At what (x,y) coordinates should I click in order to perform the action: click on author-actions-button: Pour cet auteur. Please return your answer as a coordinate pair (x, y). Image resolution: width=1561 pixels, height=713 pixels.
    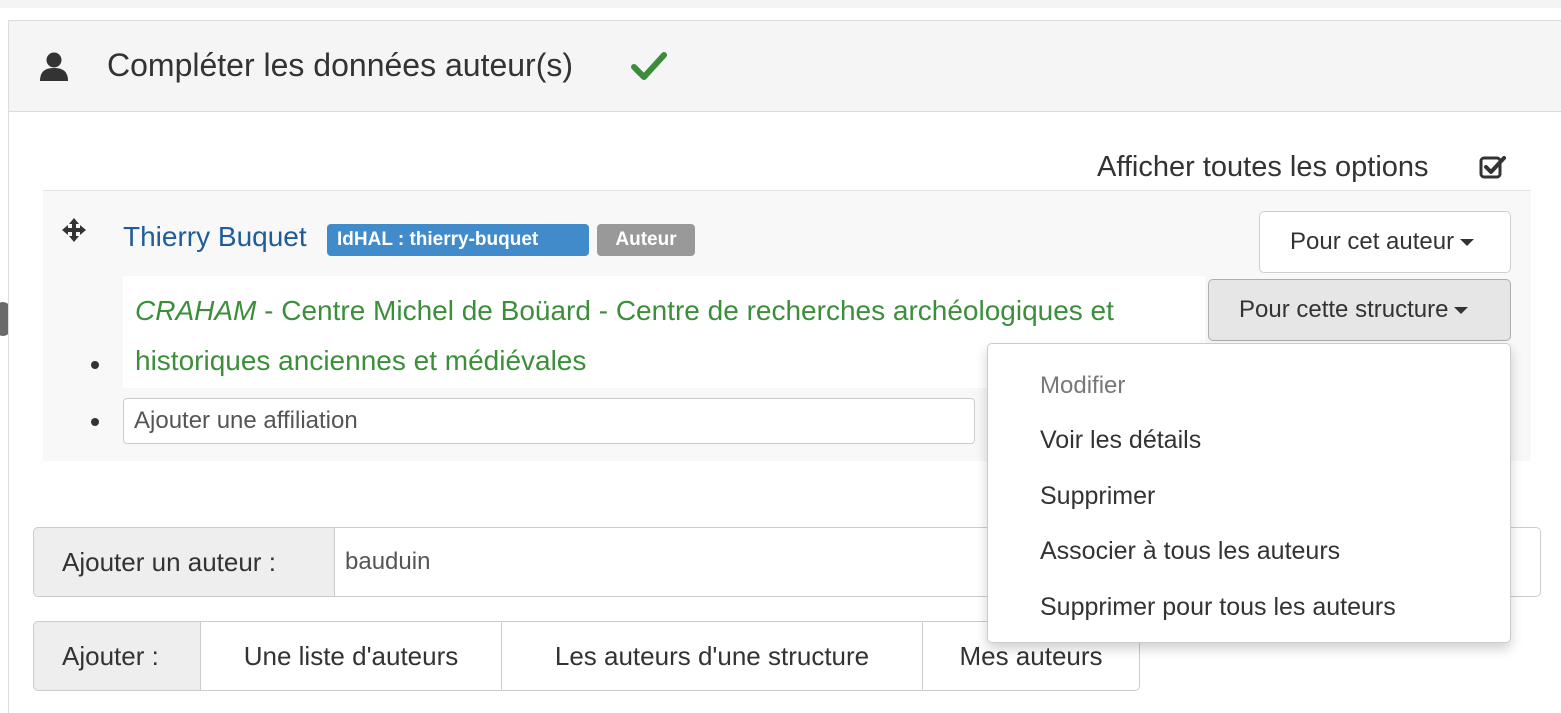
    Looking at the image, I should click on (1385, 242).